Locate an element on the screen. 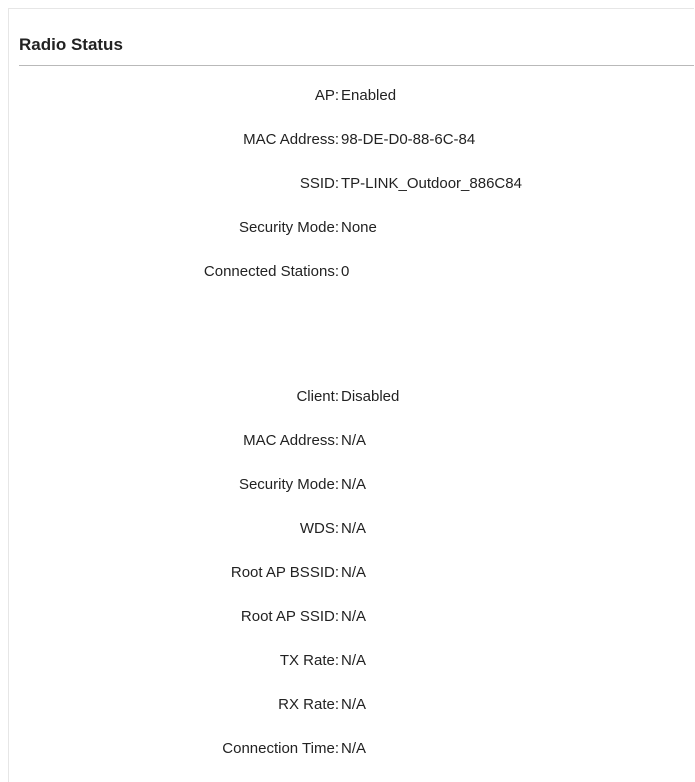  panel-title: Radio Status is located at coordinates (71, 44).